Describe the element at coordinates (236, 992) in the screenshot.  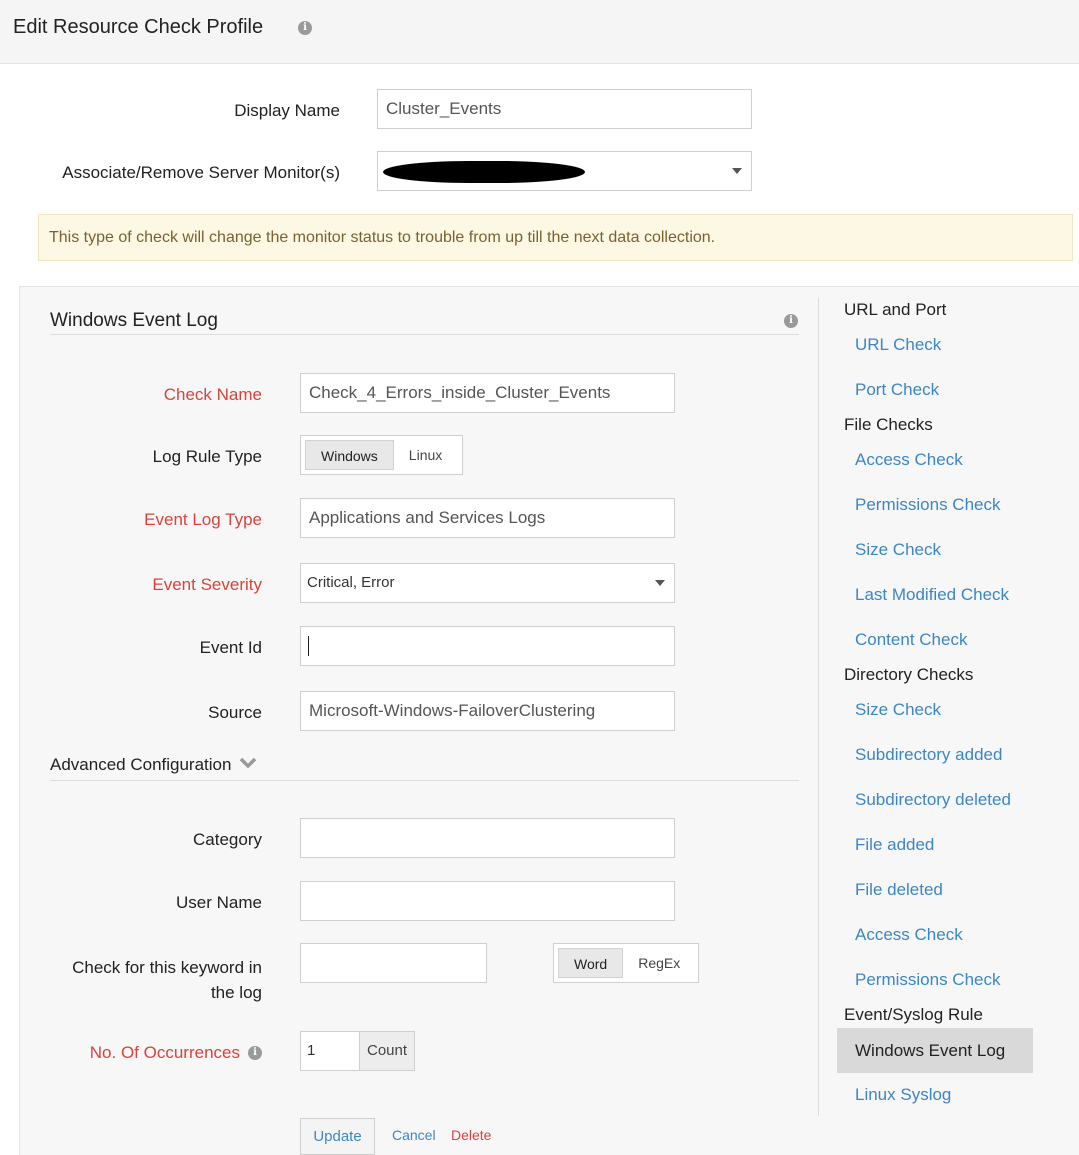
I see `keyword-label-line2: the log` at that location.